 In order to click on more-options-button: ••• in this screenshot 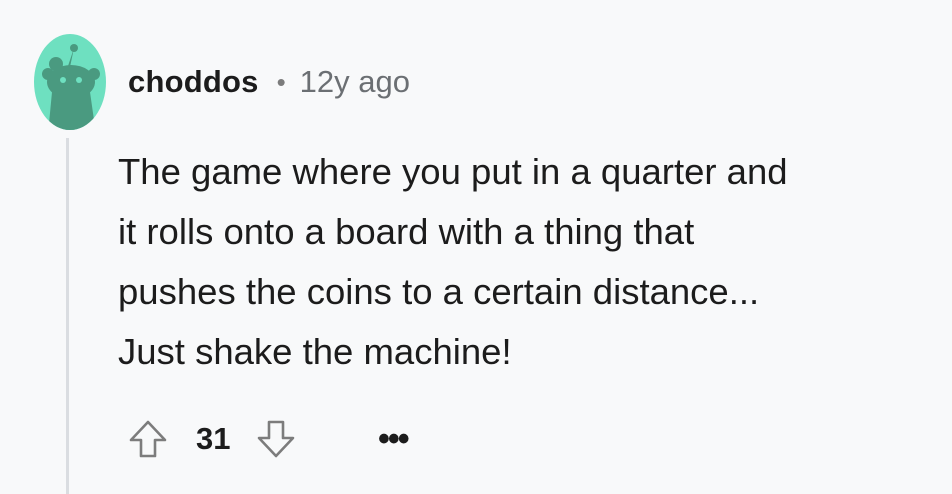, I will do `click(394, 439)`.